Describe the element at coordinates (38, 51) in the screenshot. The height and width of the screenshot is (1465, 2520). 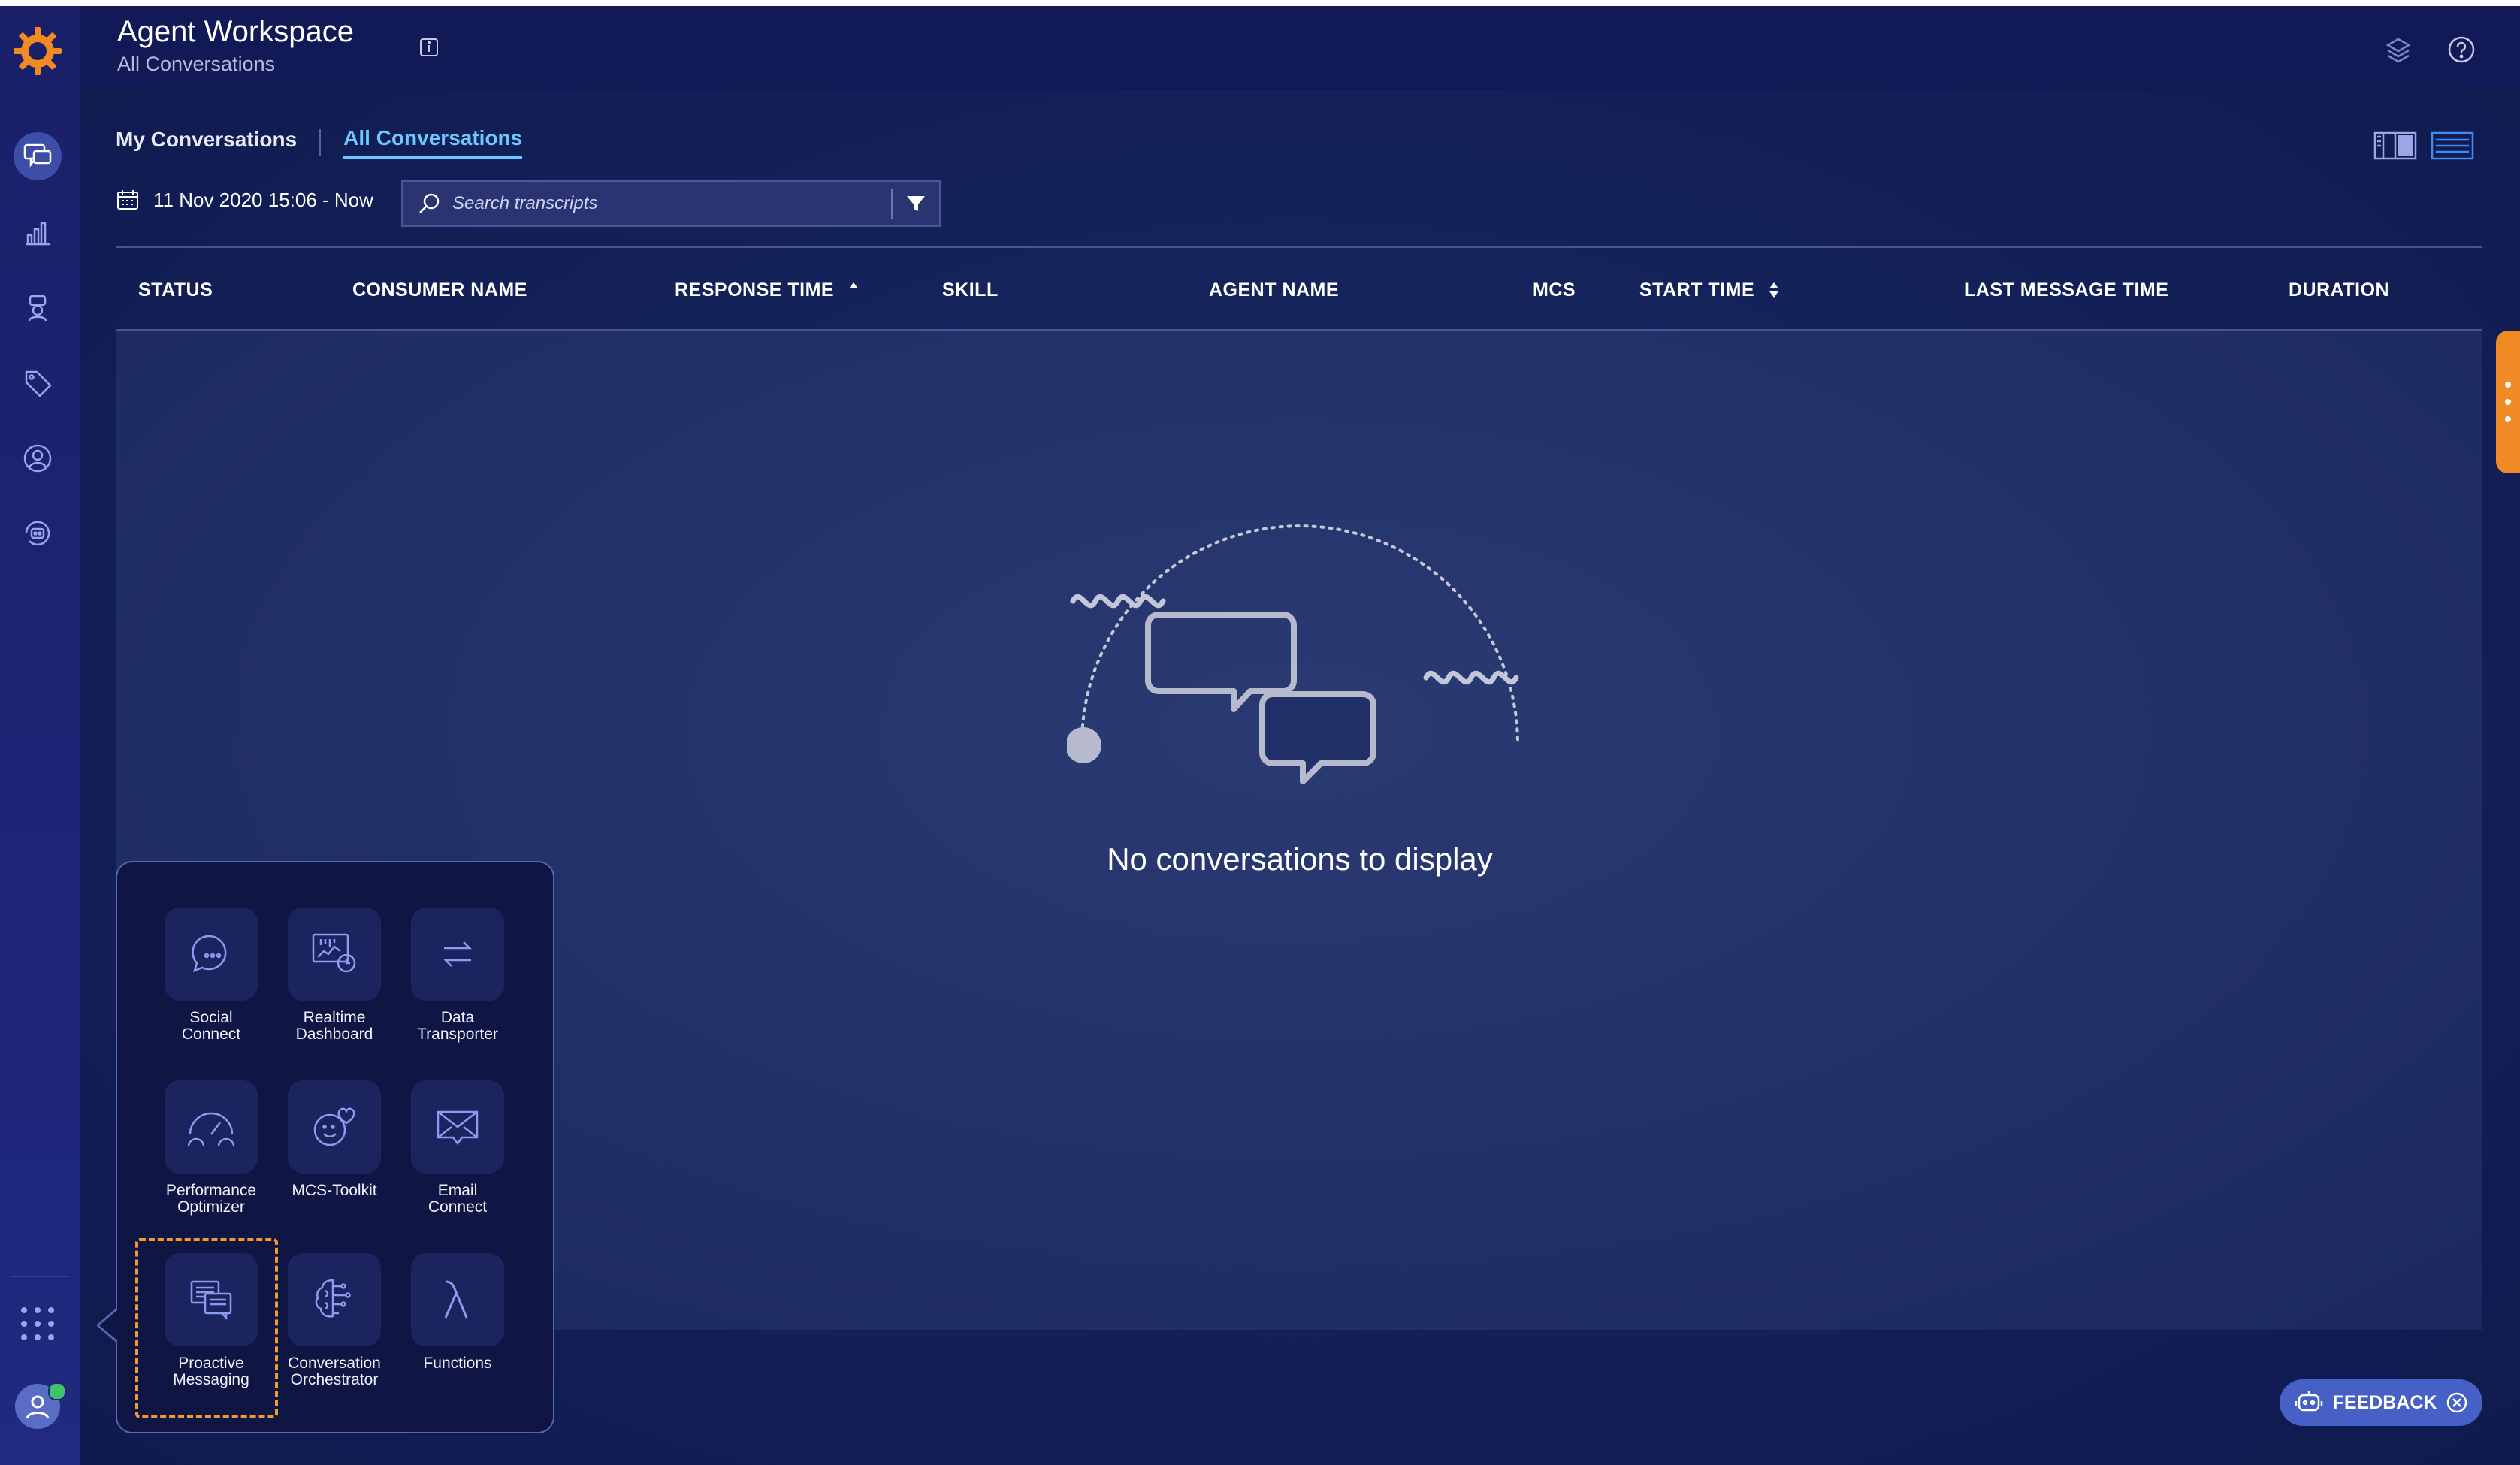
I see `brand-logo-icon` at that location.